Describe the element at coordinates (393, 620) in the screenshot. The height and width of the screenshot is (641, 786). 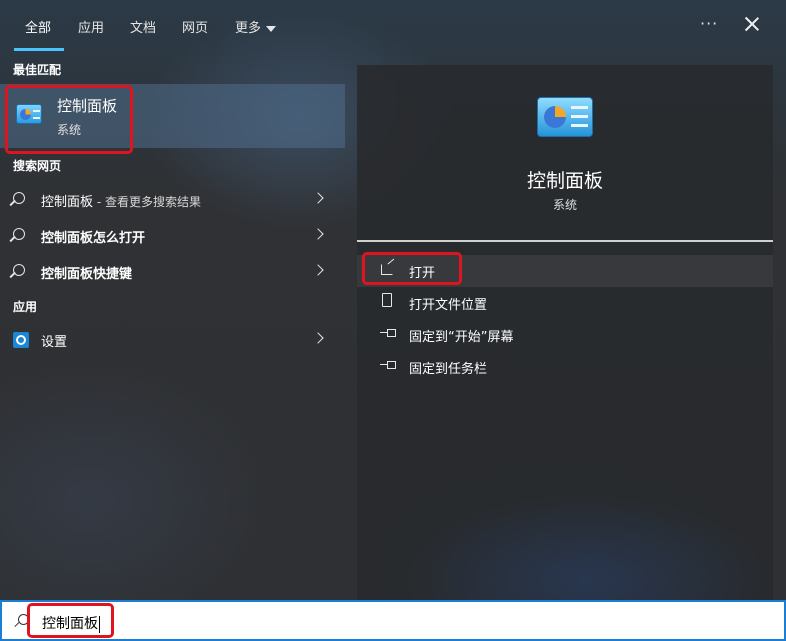
I see `search-box: 控制面板` at that location.